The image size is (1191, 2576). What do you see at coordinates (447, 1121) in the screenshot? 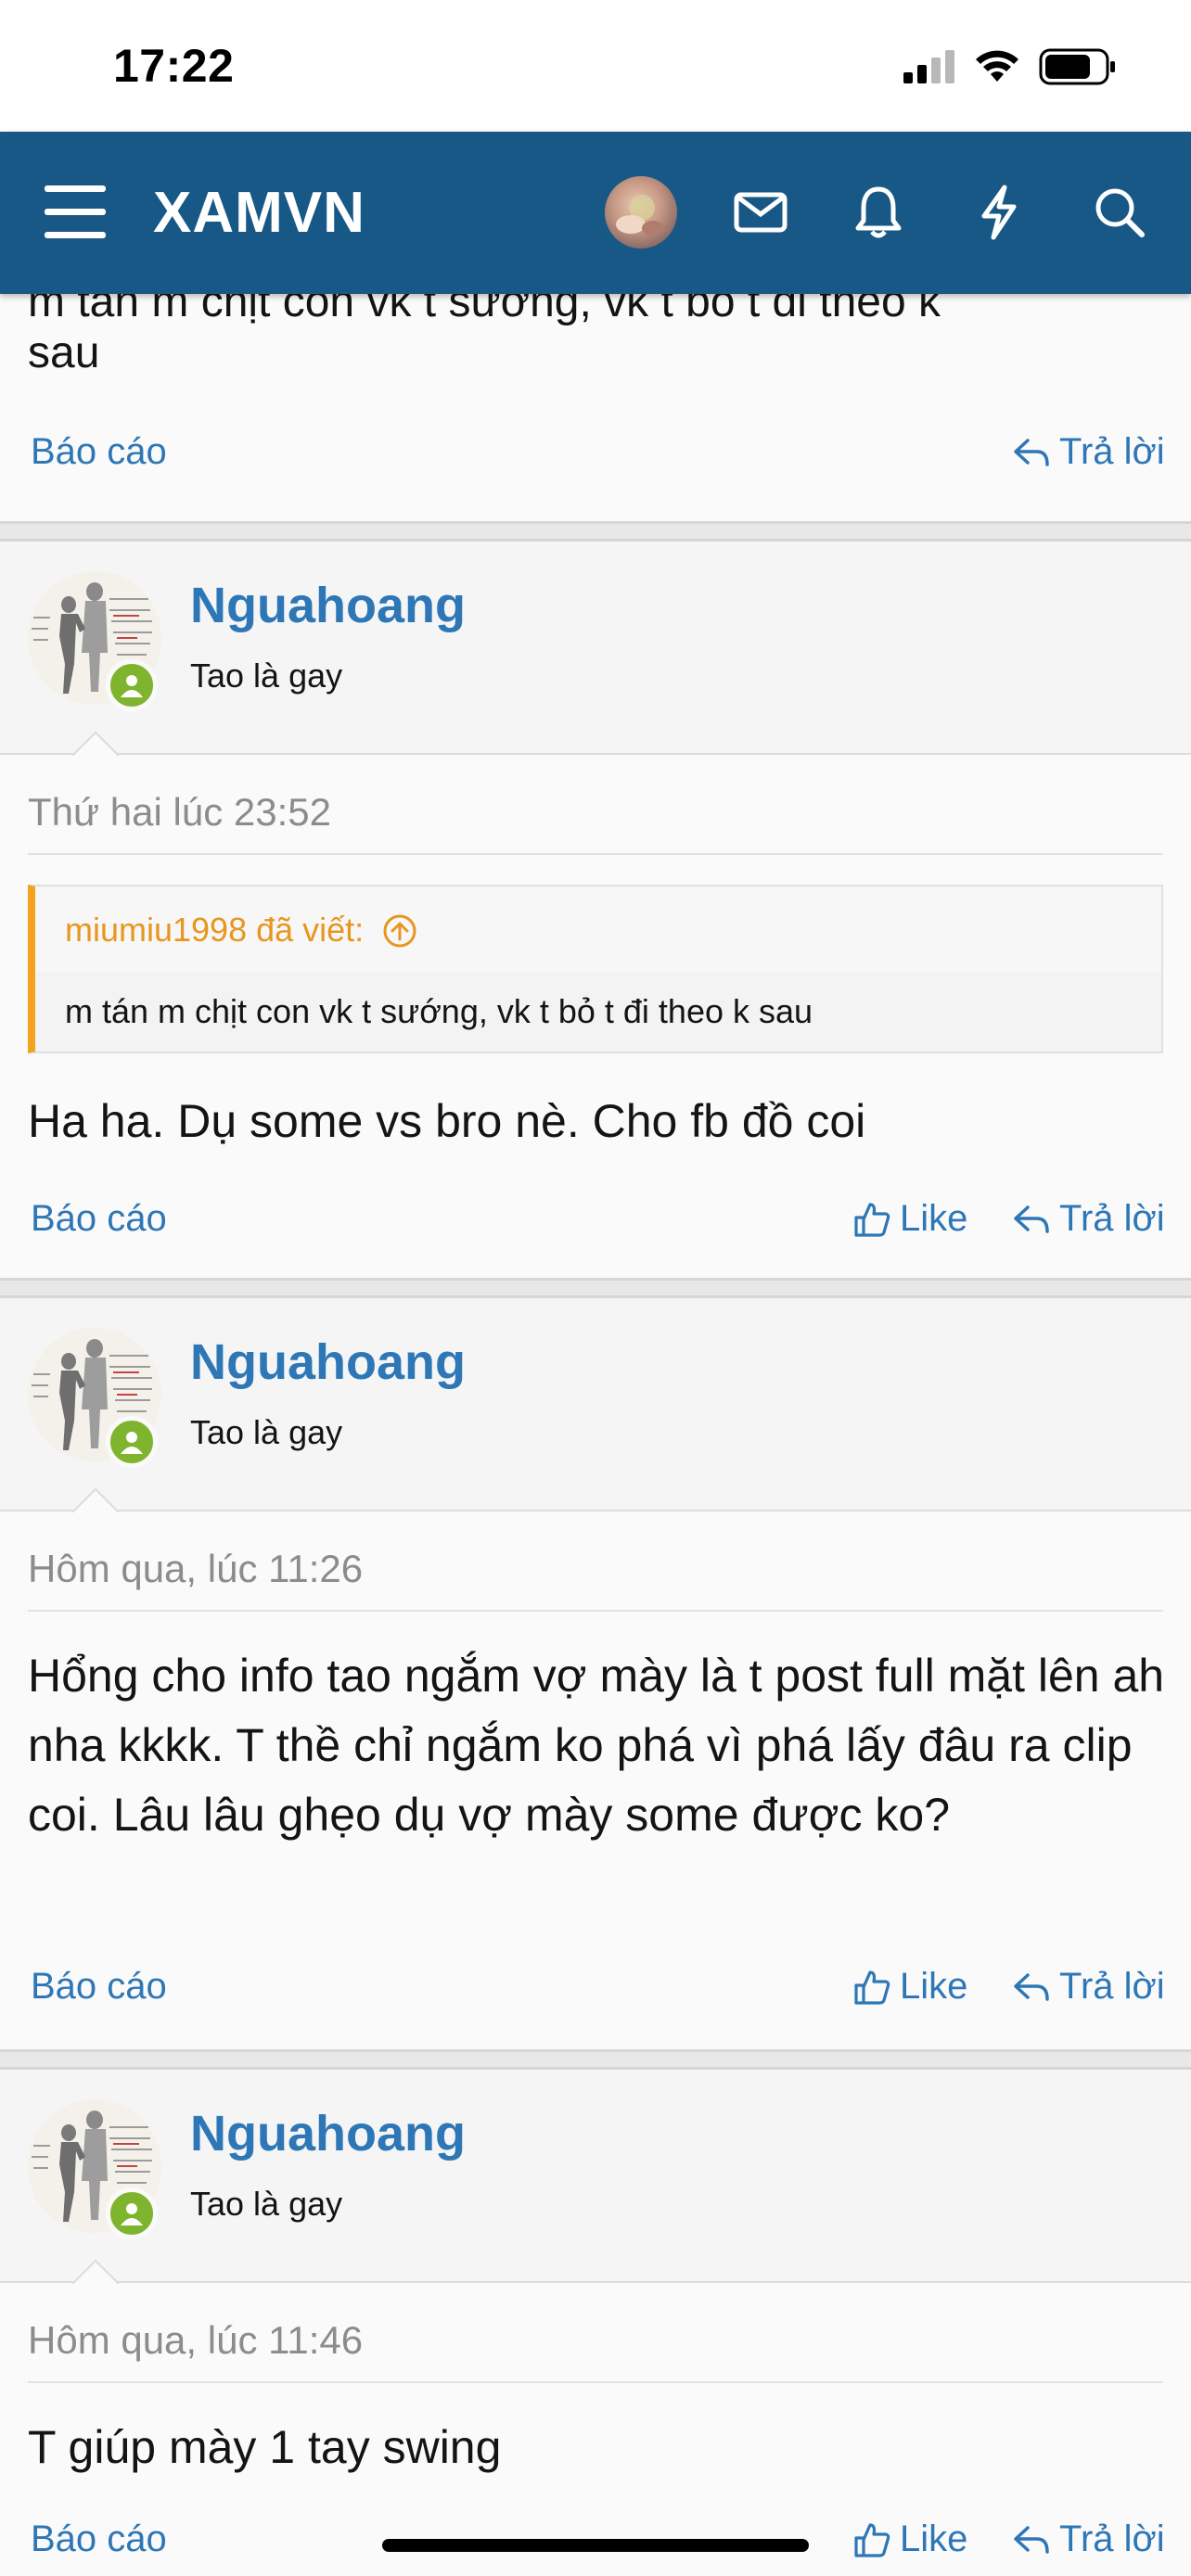
I see `post-body: Ha ha. Dụ some vs bro nè. Cho fb đồ coi` at bounding box center [447, 1121].